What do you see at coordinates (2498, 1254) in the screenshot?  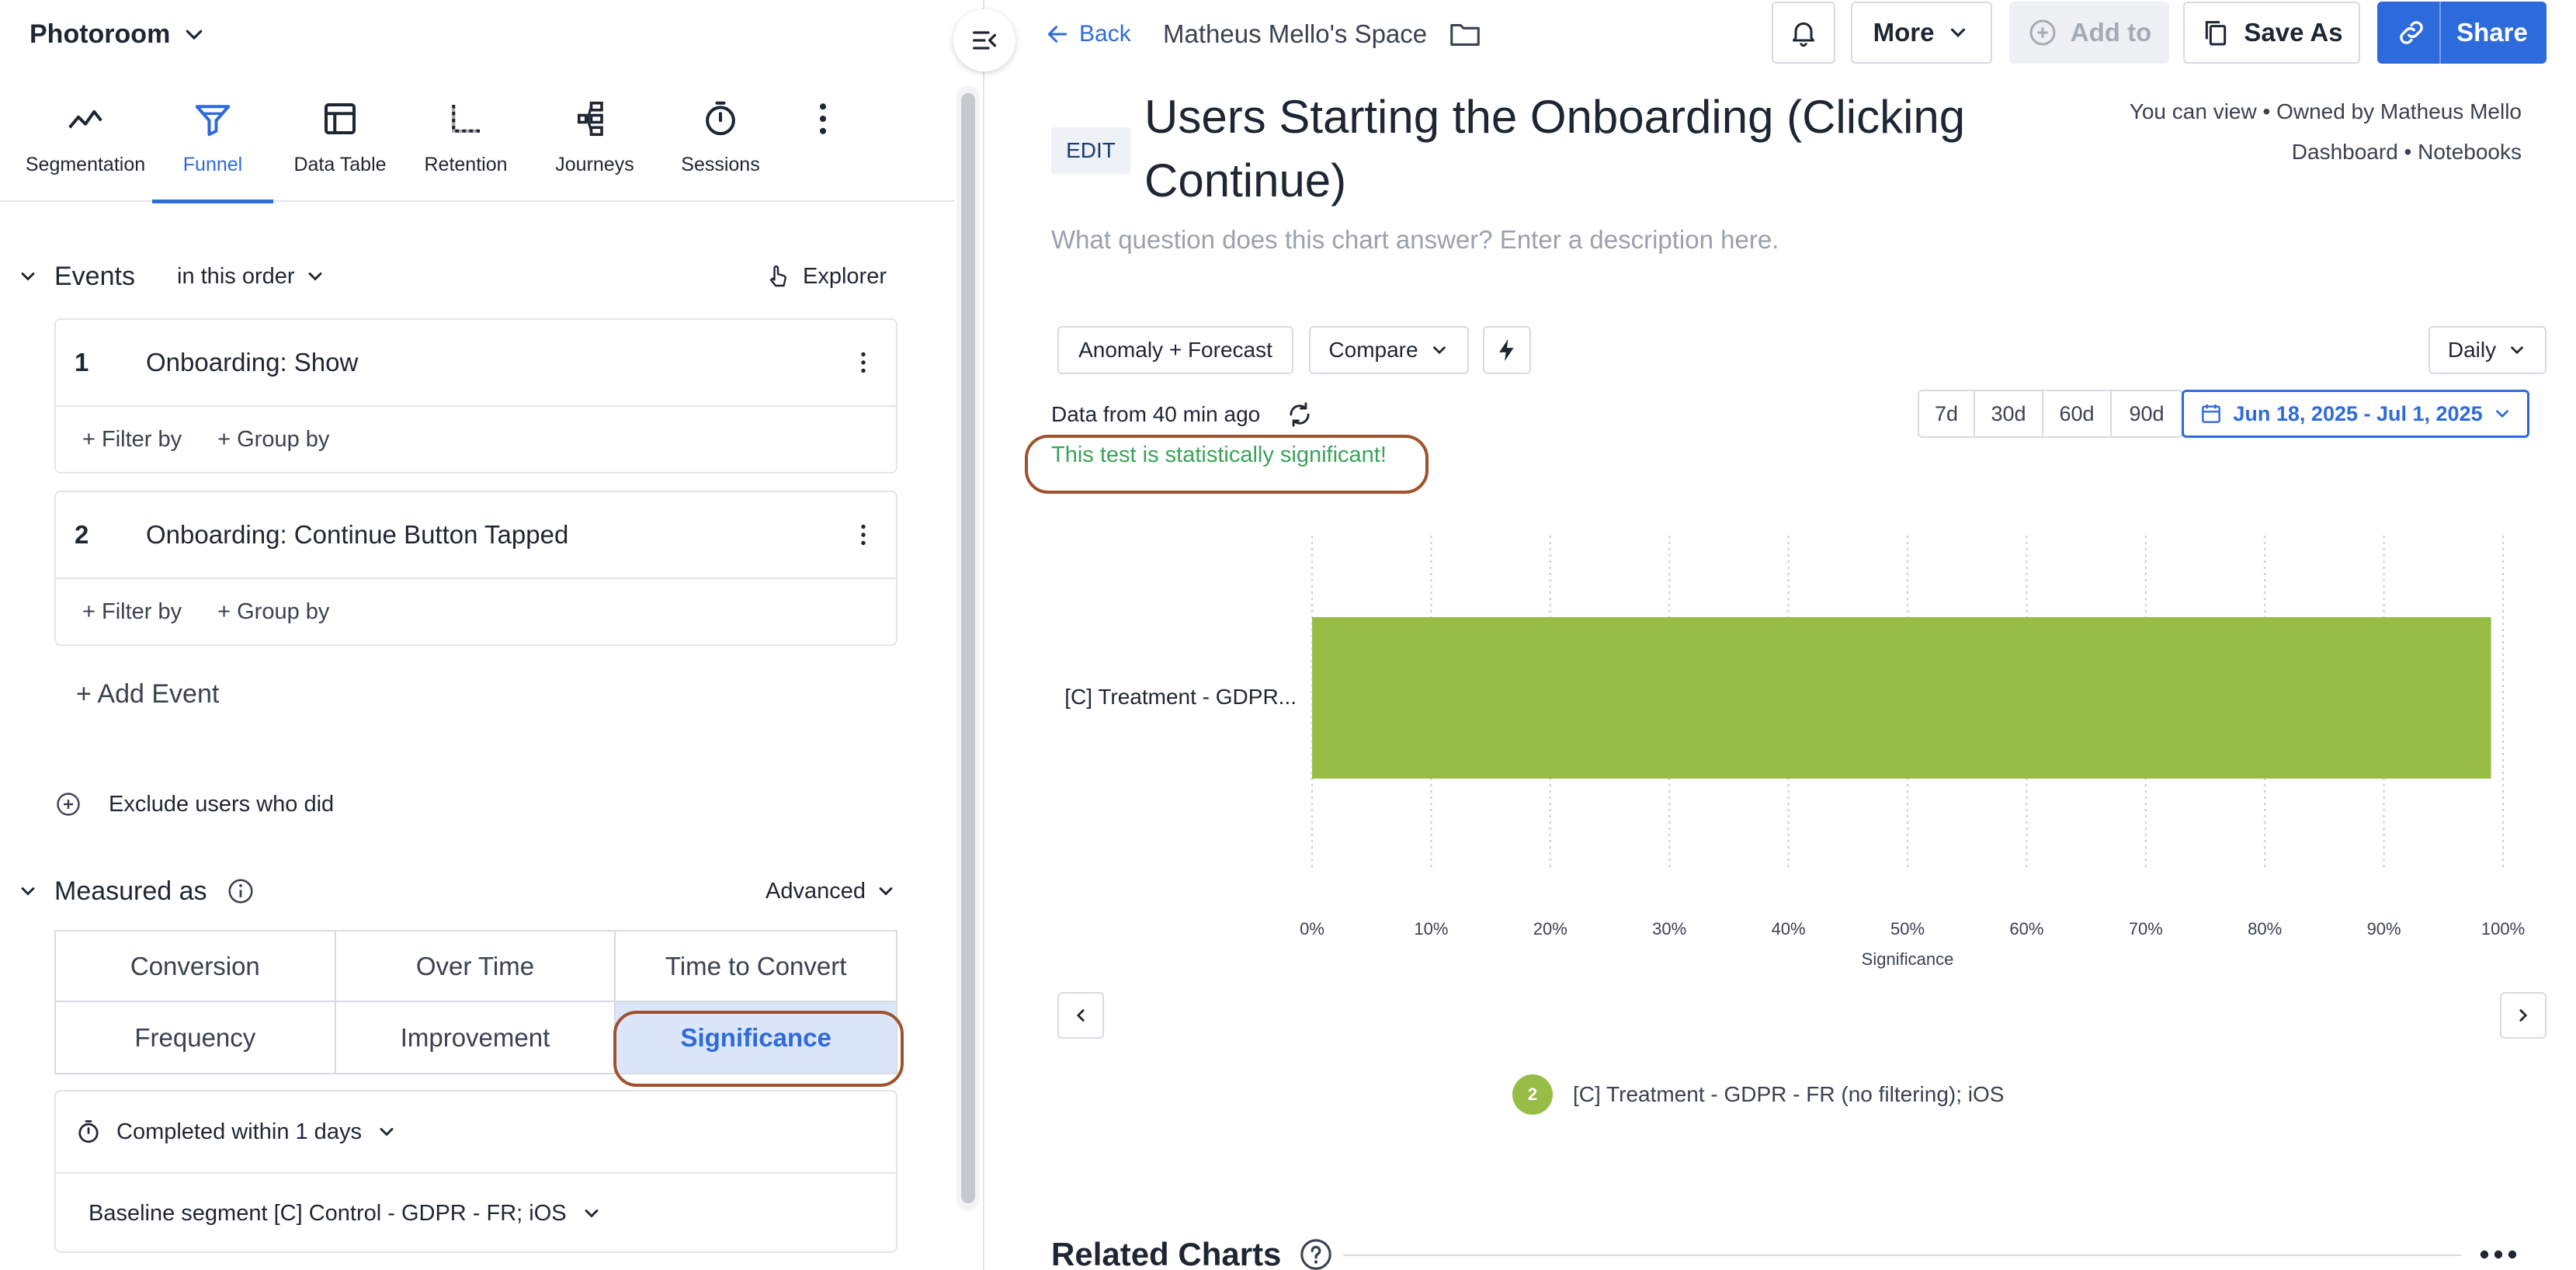 I see `more-horizontal-icon` at bounding box center [2498, 1254].